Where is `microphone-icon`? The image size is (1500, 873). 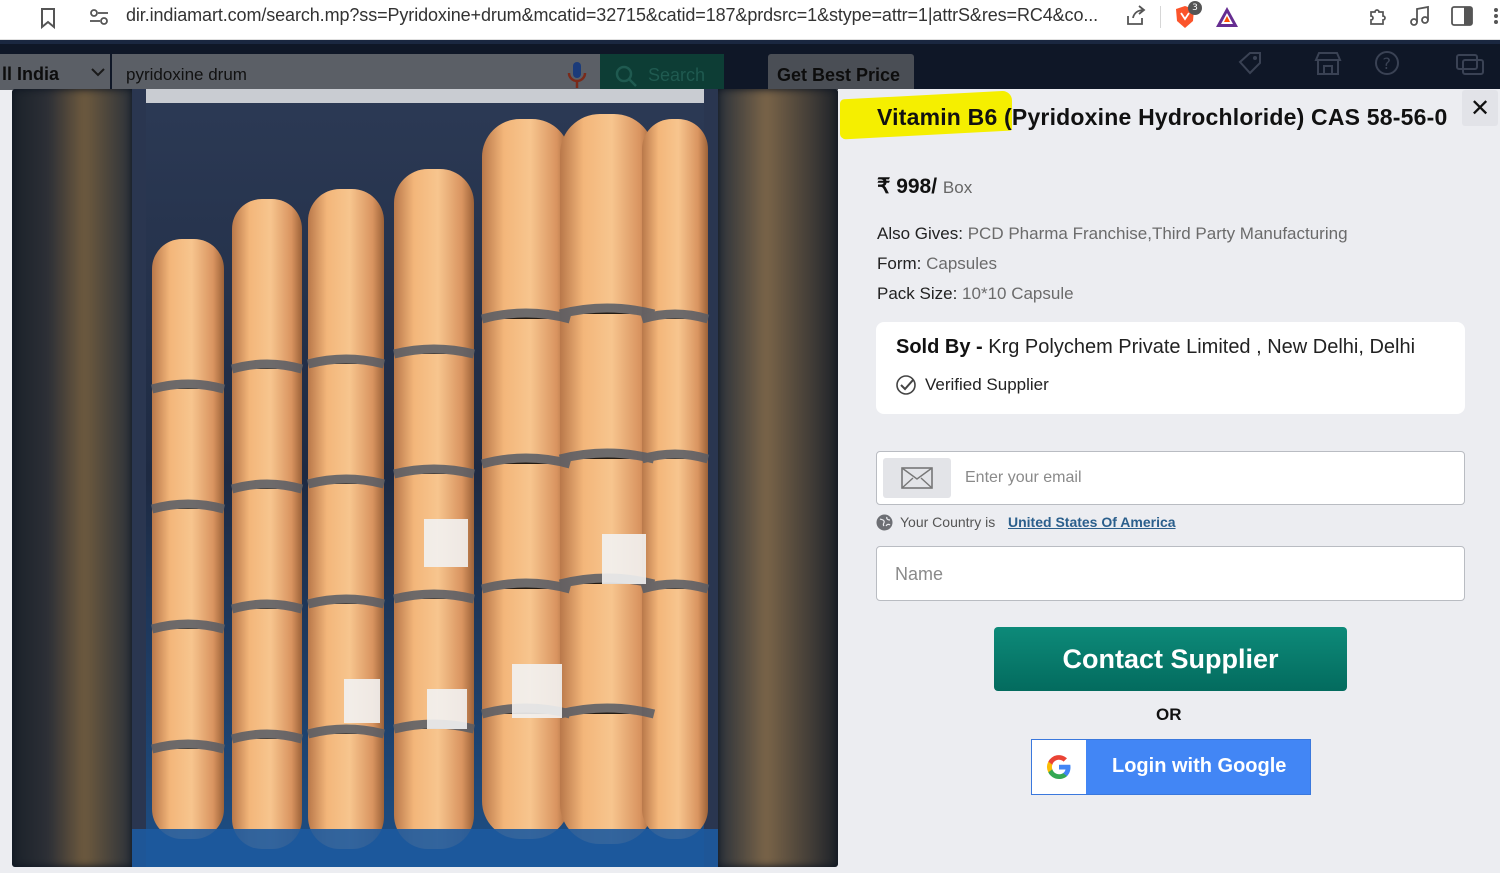 microphone-icon is located at coordinates (577, 75).